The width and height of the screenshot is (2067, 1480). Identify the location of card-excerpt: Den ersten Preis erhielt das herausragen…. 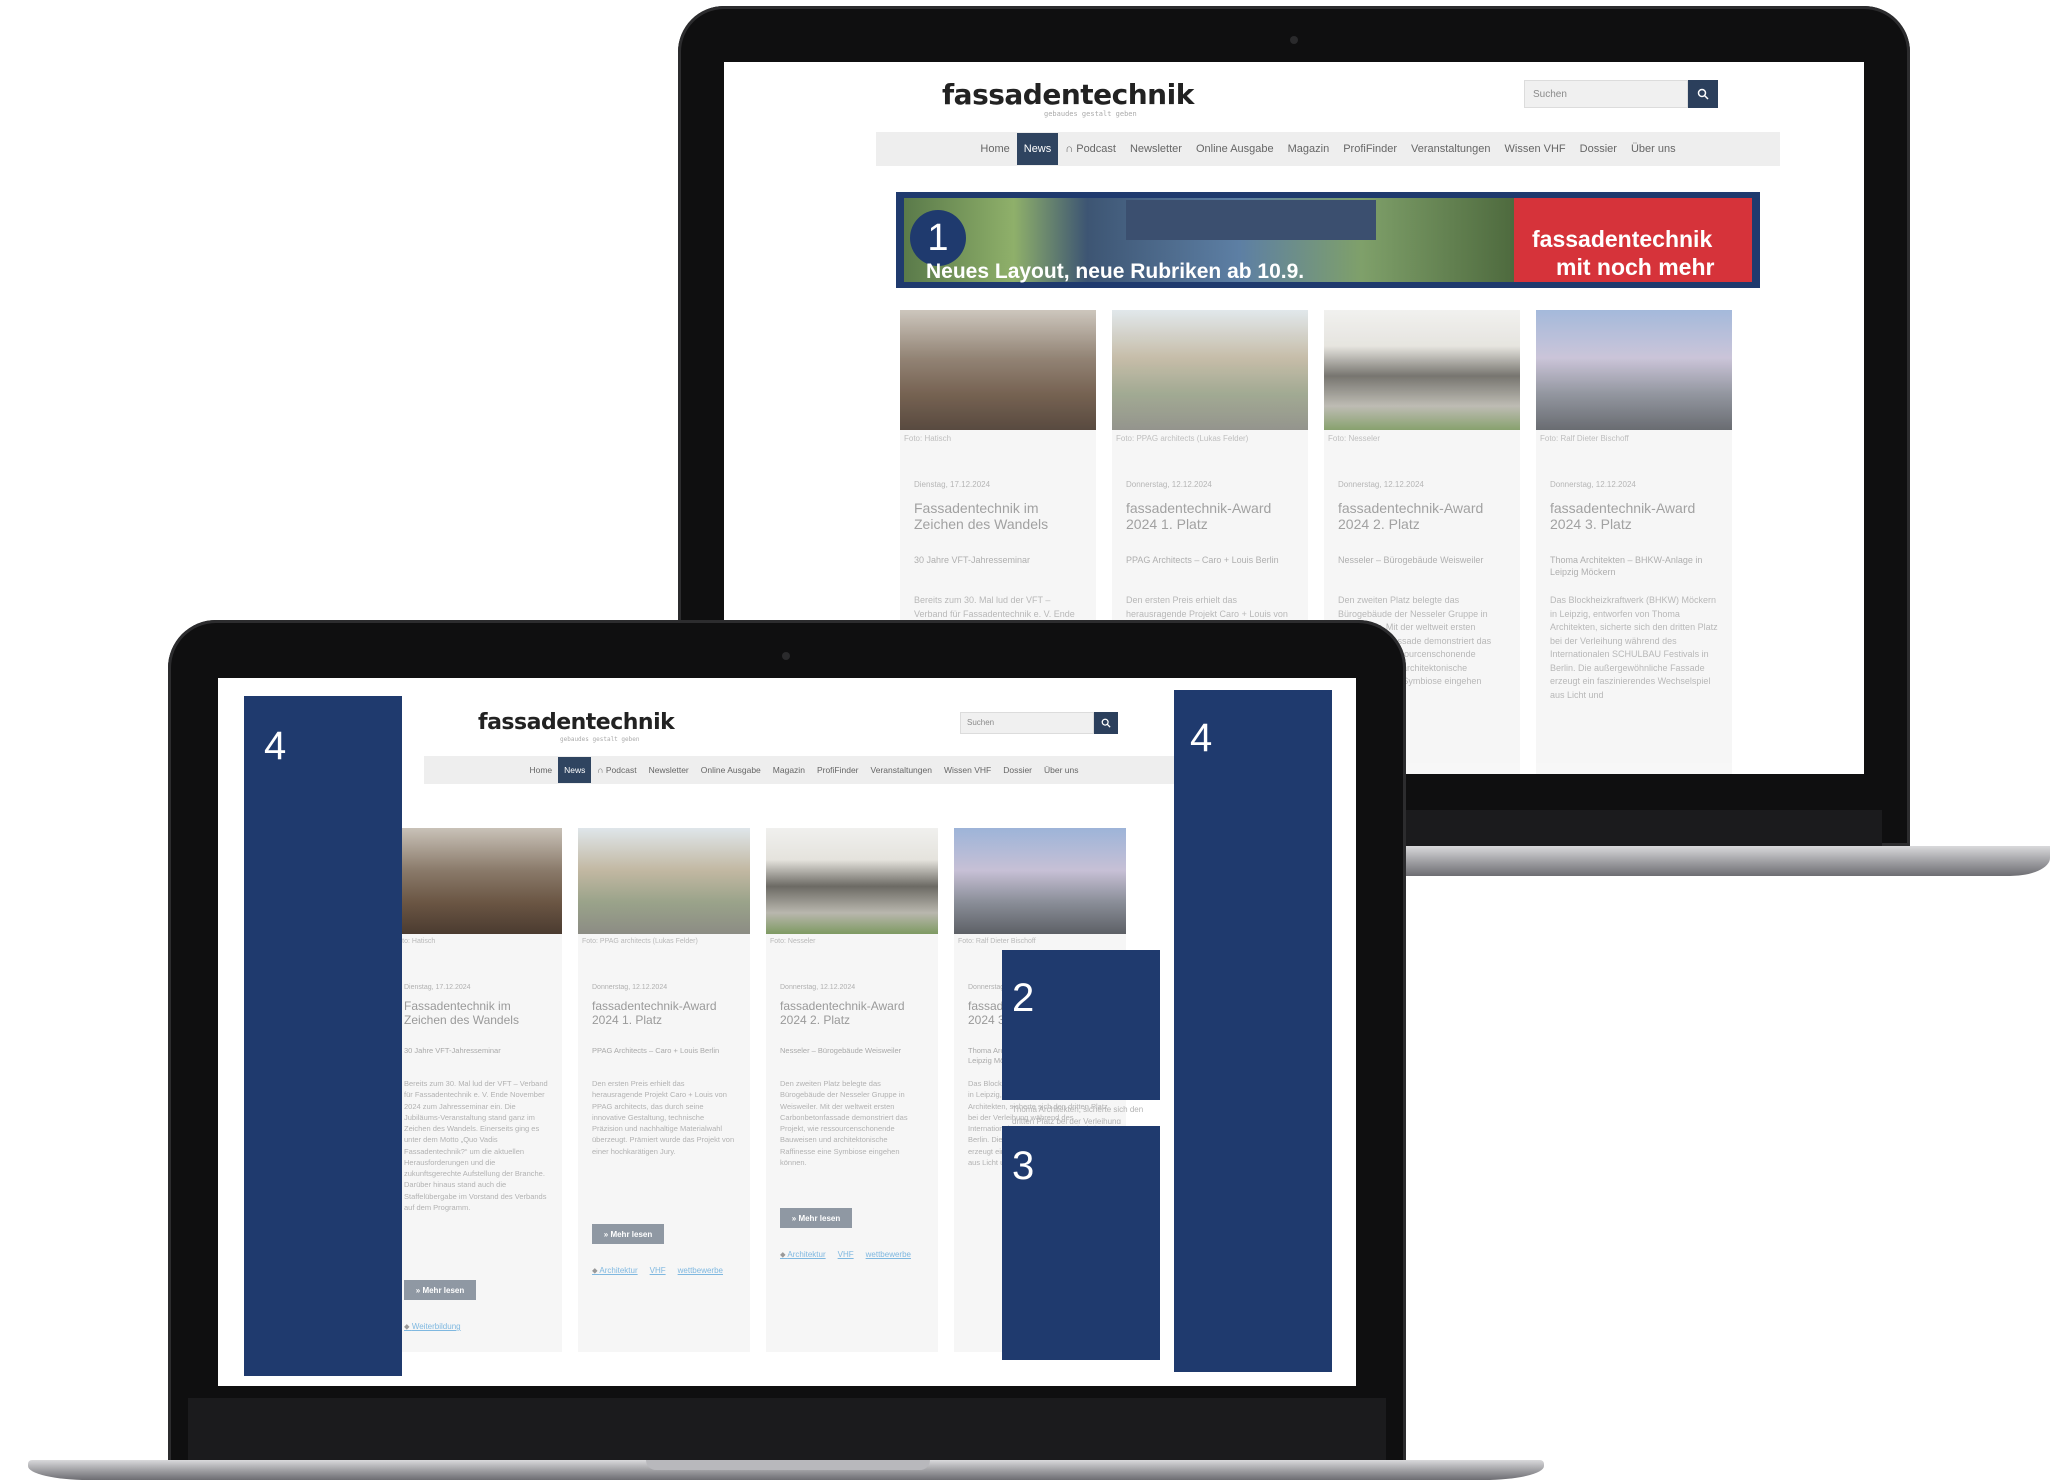
(663, 1117).